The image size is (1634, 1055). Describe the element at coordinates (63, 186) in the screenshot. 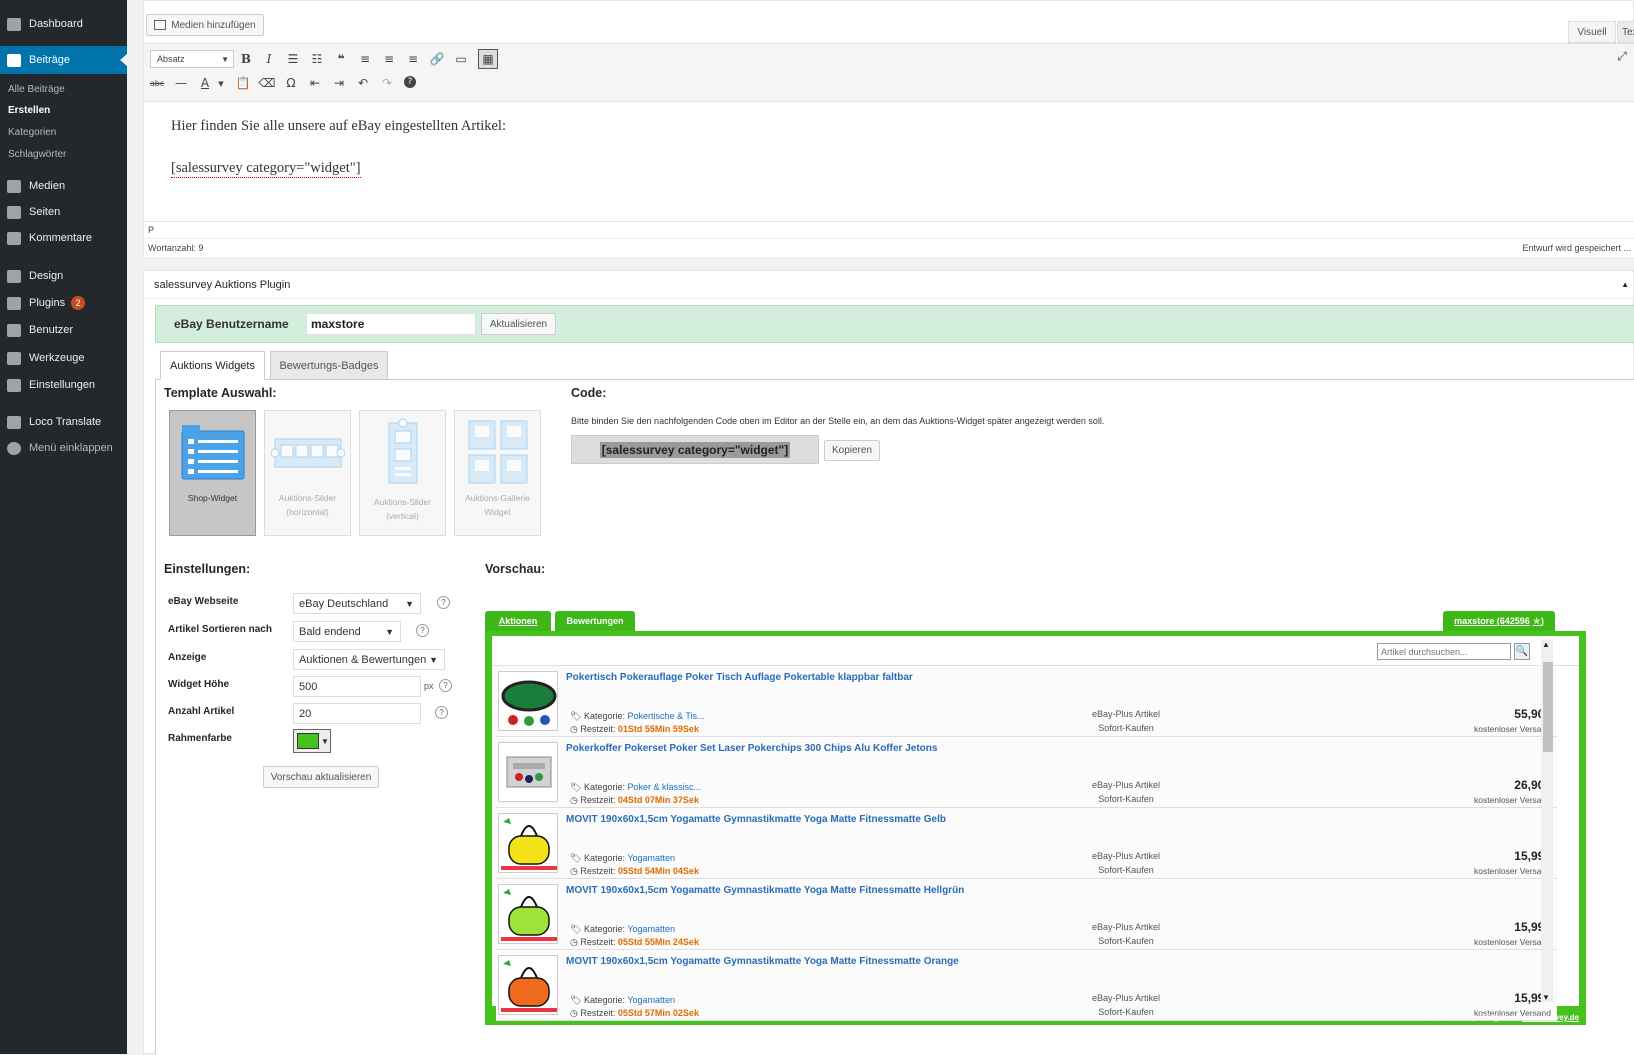

I see `menu-media: Medien` at that location.